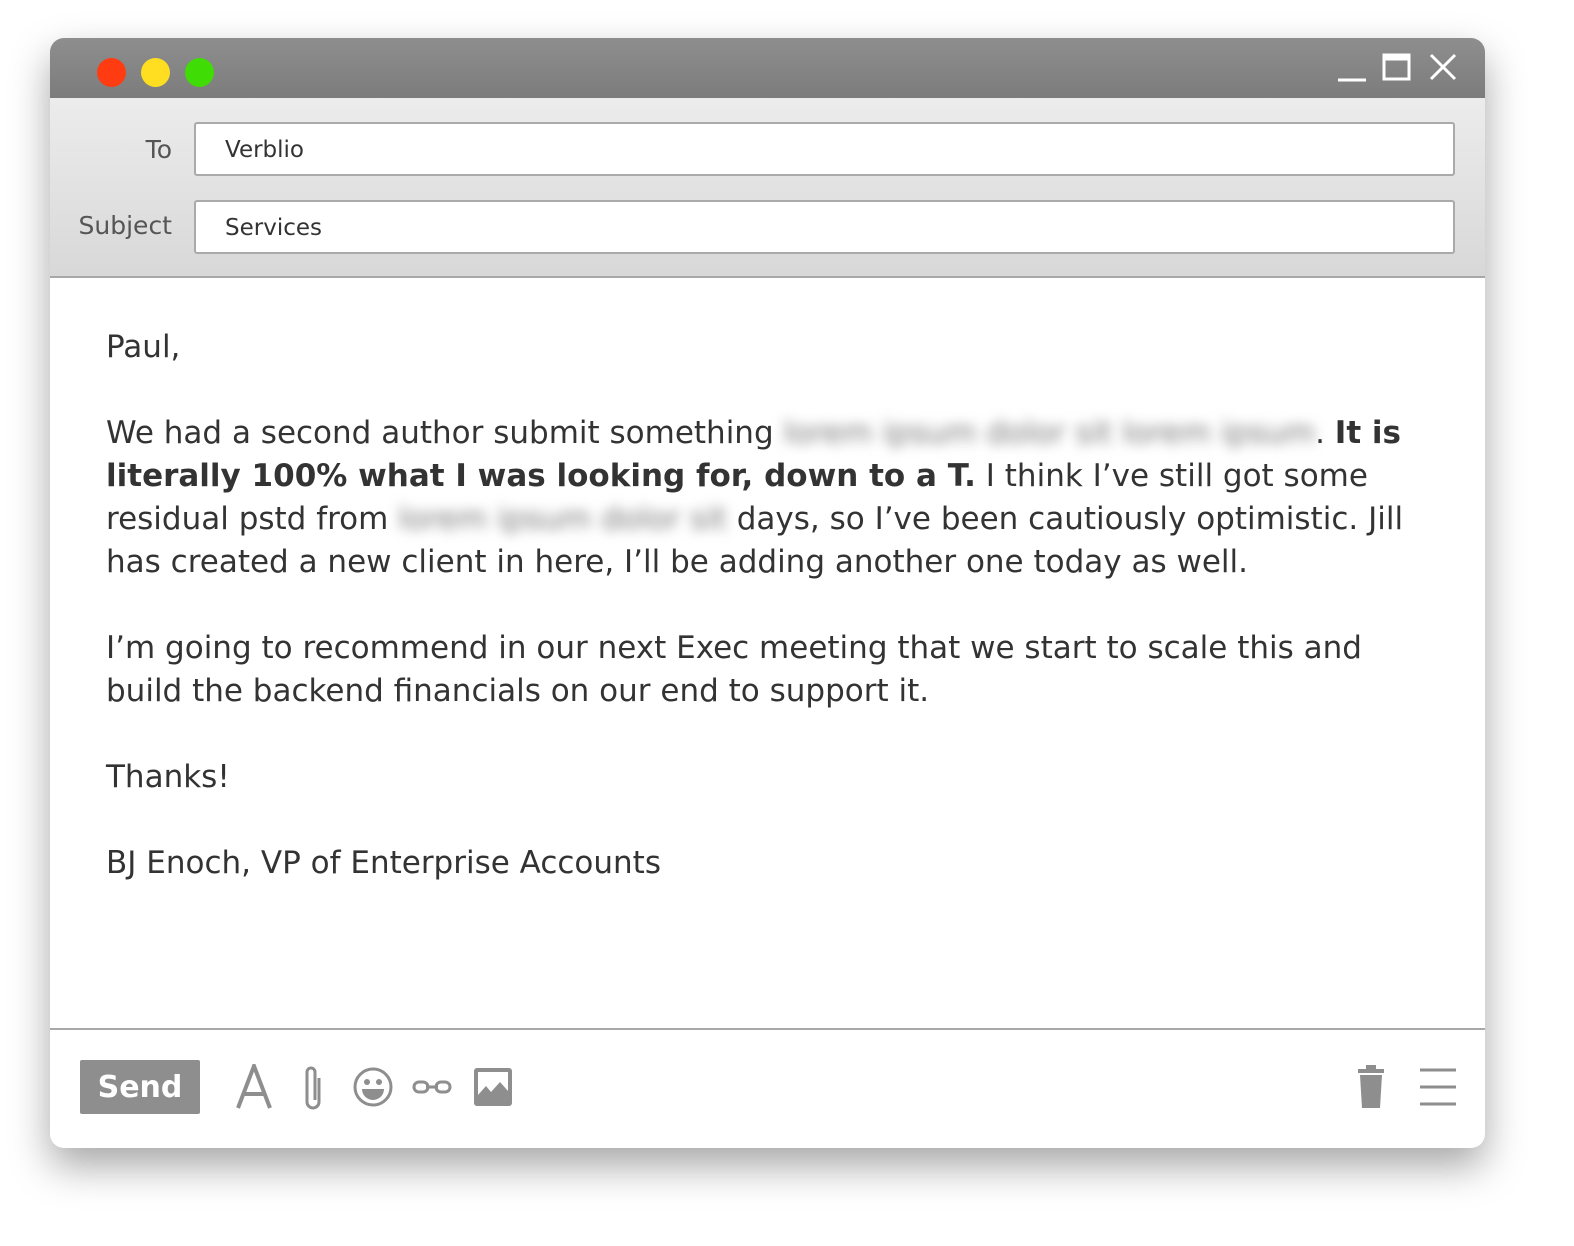 The image size is (1574, 1246). Describe the element at coordinates (1049, 433) in the screenshot. I see `redacted-text: lorem ipsum dolor sit lorem ipsum` at that location.